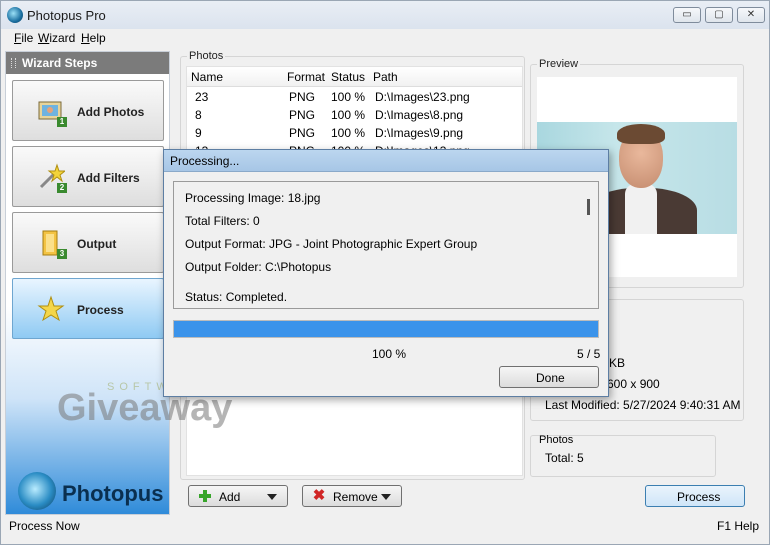  I want to click on progress-count: 5 / 5, so click(589, 354).